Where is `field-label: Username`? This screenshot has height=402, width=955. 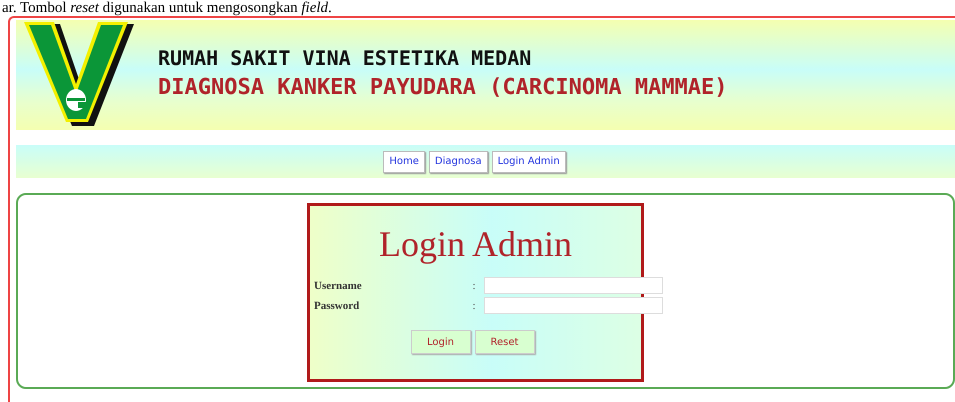 field-label: Username is located at coordinates (338, 286).